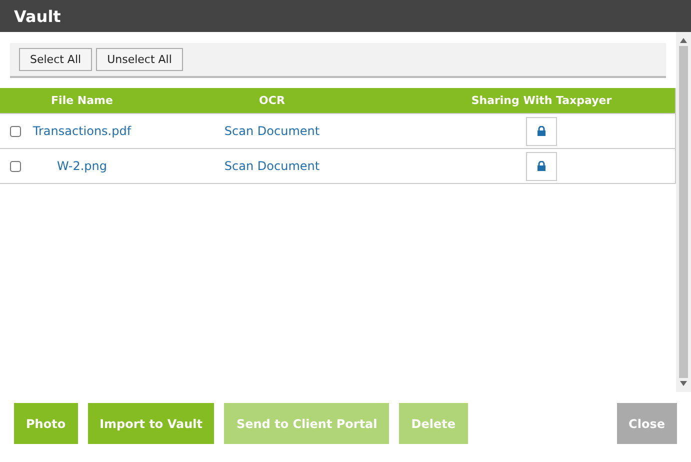 The image size is (691, 462). I want to click on window-title: Vault, so click(345, 16).